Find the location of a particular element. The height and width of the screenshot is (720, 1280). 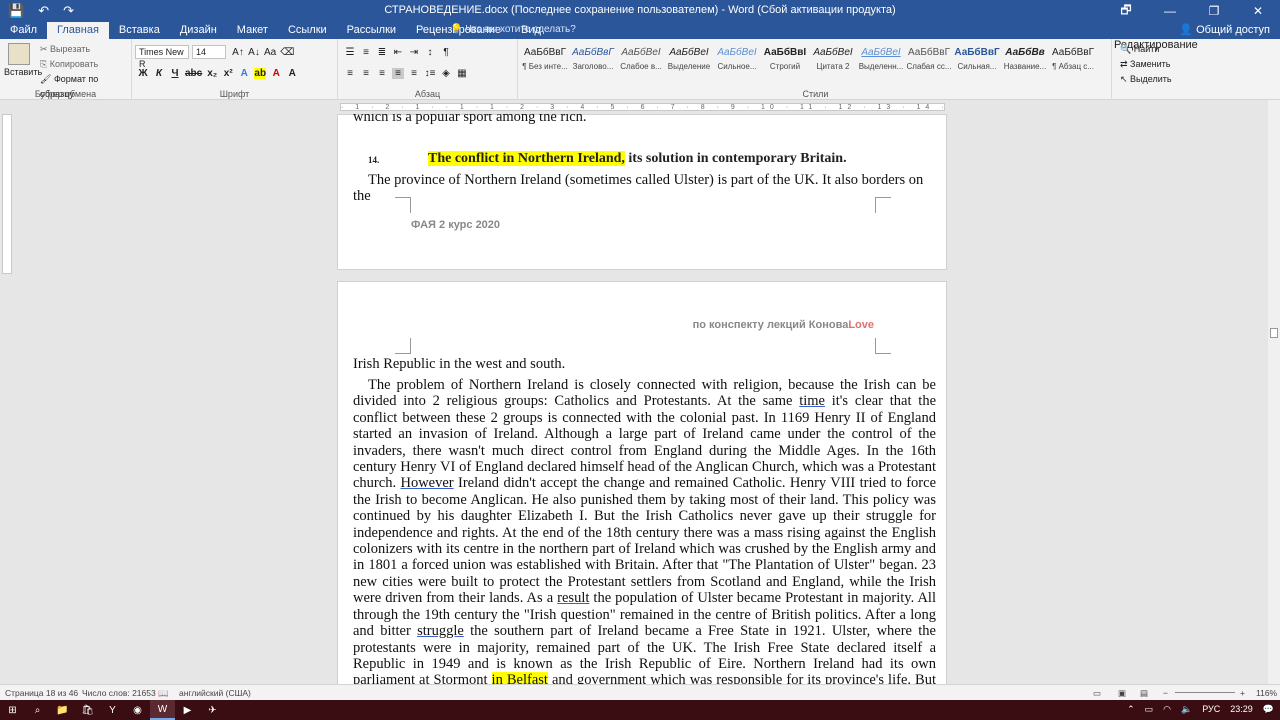

ribbon-display-icon: 🗗 is located at coordinates (1126, 11).